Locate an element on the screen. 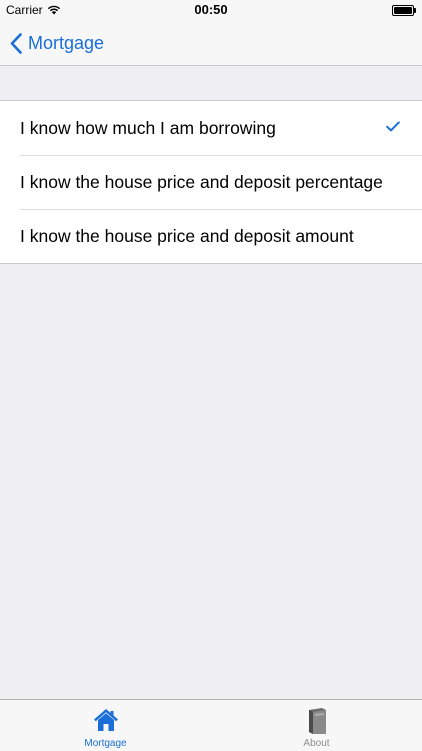 This screenshot has height=751, width=422. status-time: 00:50 is located at coordinates (211, 9).